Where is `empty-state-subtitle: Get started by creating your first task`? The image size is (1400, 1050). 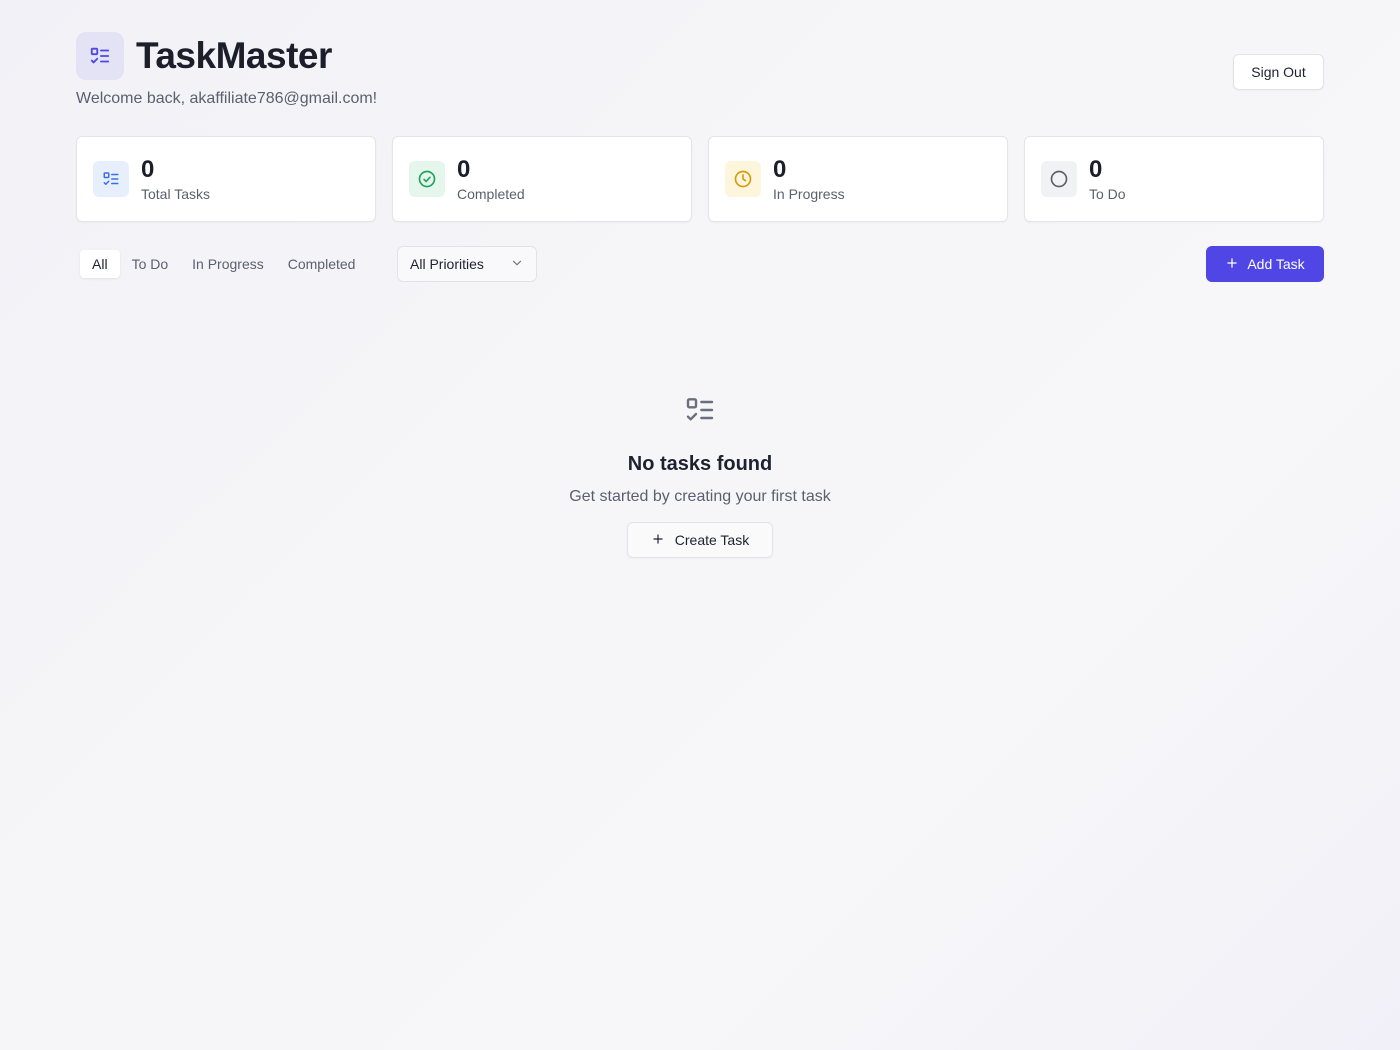
empty-state-subtitle: Get started by creating your first task is located at coordinates (700, 496).